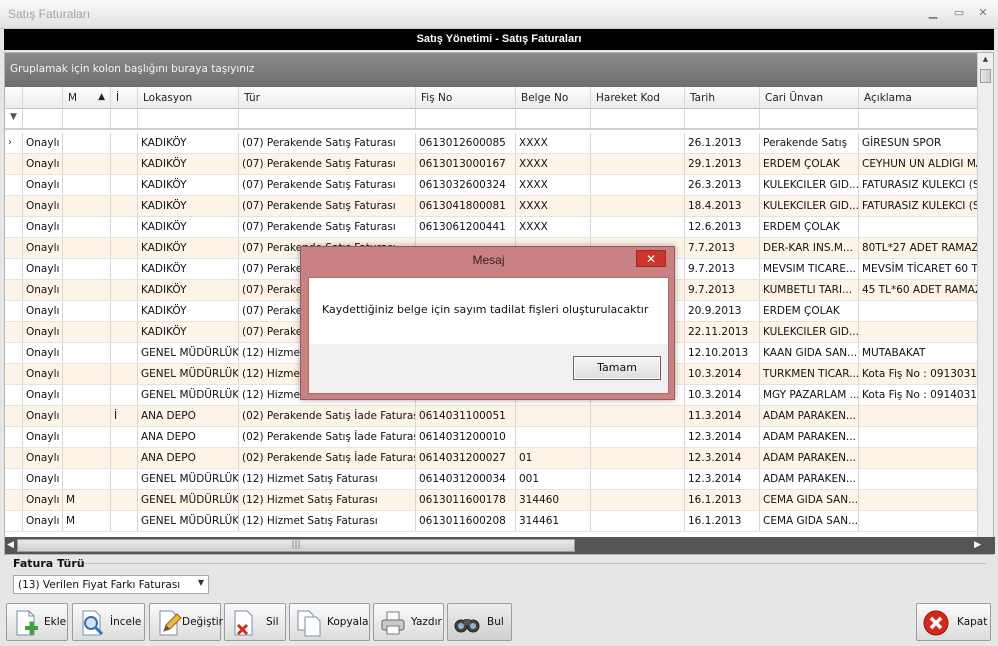 This screenshot has height=646, width=998. I want to click on cell-belge-no, so click(553, 416).